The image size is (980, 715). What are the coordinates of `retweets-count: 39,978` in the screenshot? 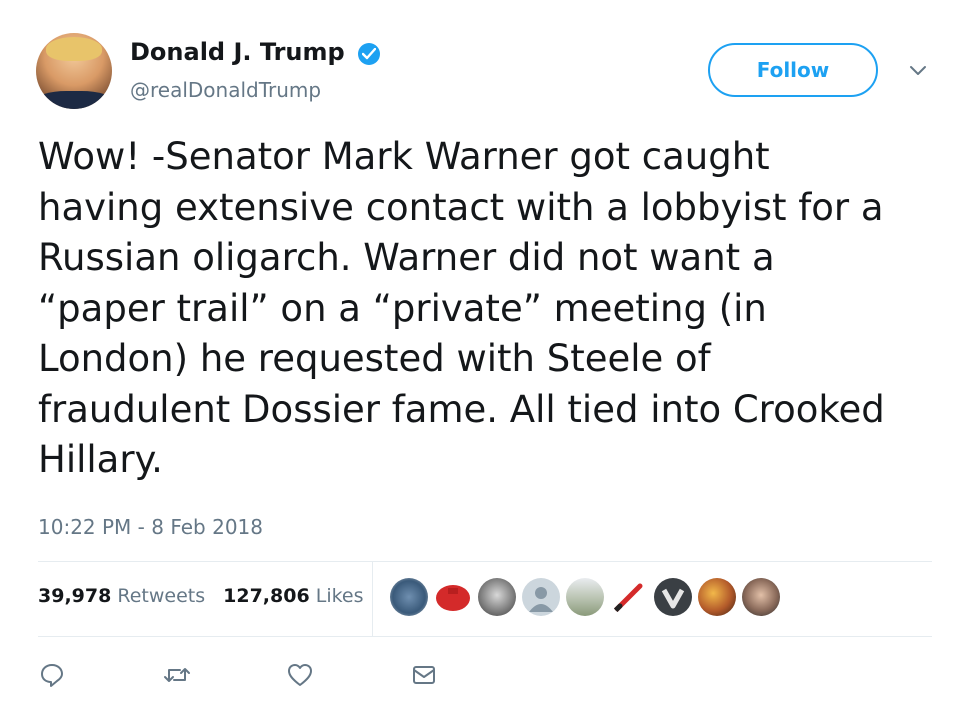 It's located at (75, 596).